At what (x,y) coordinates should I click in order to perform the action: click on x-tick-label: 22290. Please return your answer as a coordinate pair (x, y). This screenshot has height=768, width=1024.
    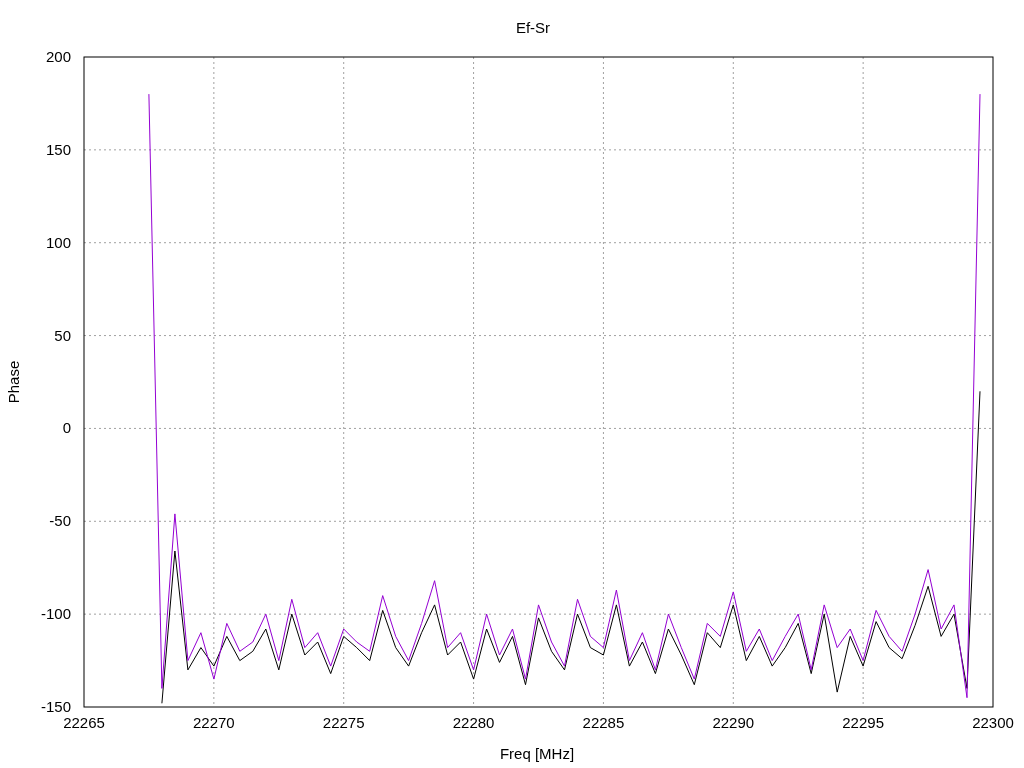
    Looking at the image, I should click on (733, 722).